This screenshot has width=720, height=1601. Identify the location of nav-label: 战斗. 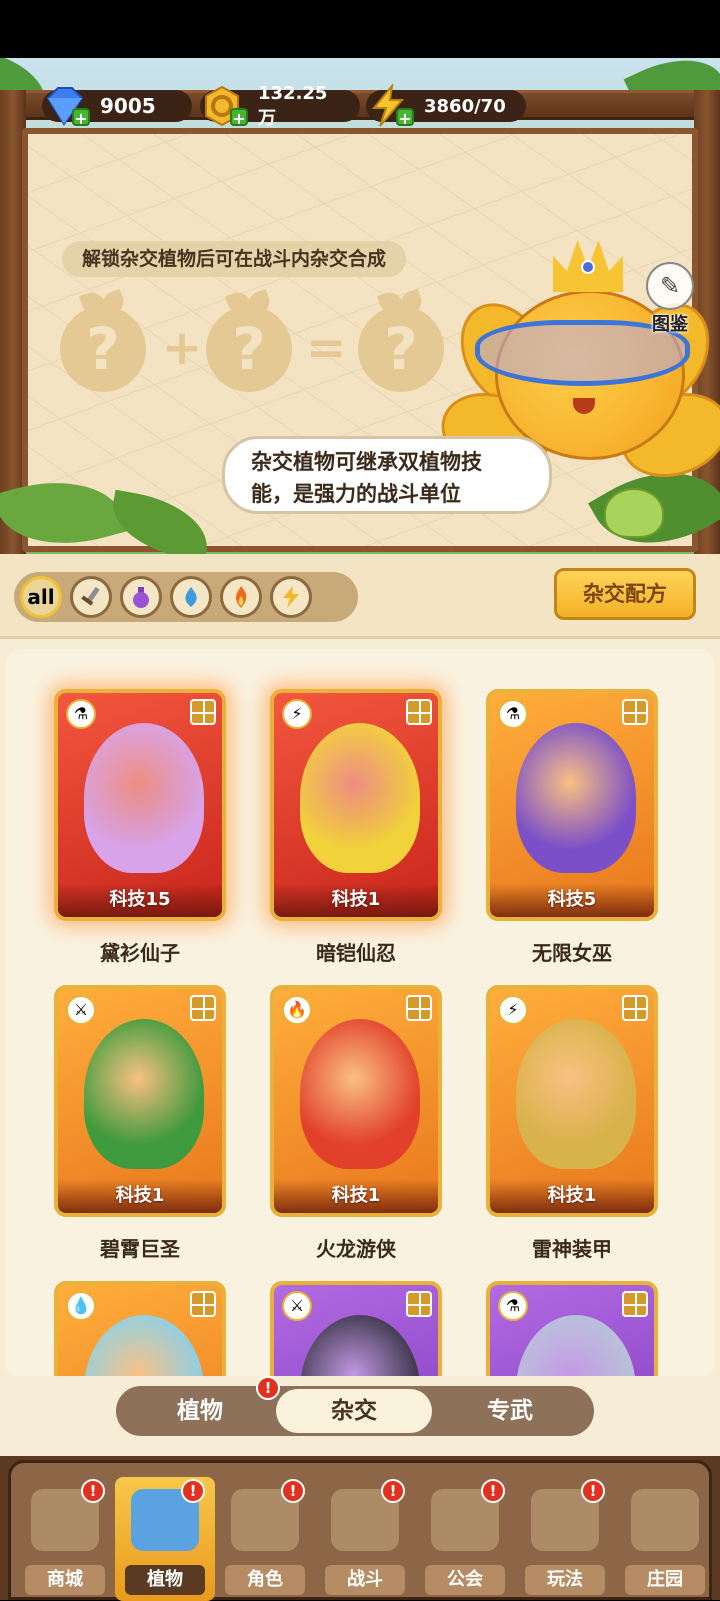
(365, 1580).